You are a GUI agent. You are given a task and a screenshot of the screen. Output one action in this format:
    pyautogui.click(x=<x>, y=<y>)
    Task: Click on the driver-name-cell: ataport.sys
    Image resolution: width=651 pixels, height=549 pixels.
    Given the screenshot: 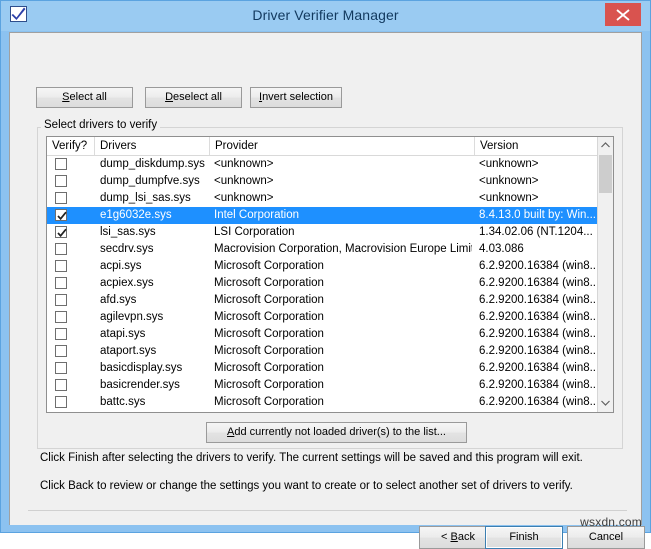 What is the action you would take?
    pyautogui.click(x=128, y=351)
    